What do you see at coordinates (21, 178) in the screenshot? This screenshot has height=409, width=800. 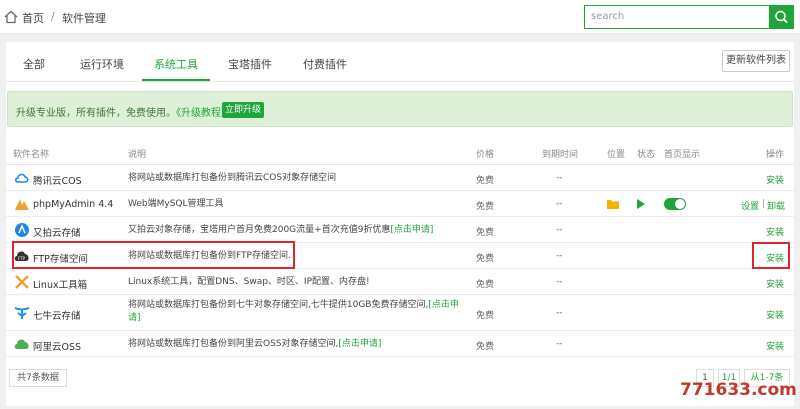 I see `tencent-cloud-icon` at bounding box center [21, 178].